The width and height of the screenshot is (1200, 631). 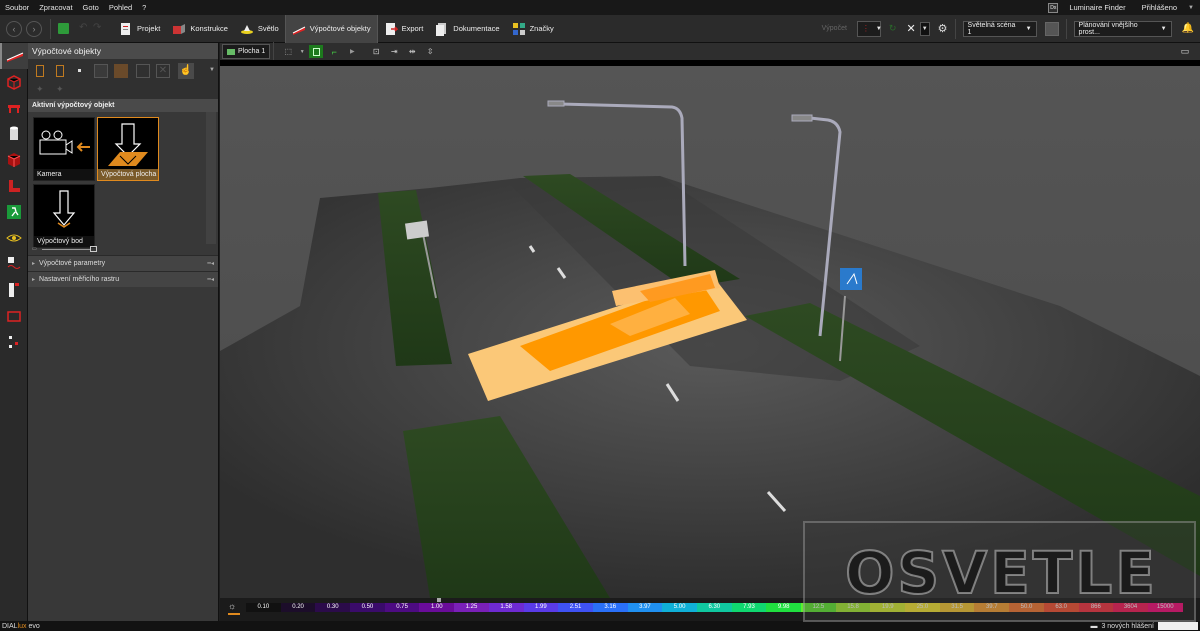 I want to click on menu-zpracovat: Zpracovat, so click(x=55, y=7).